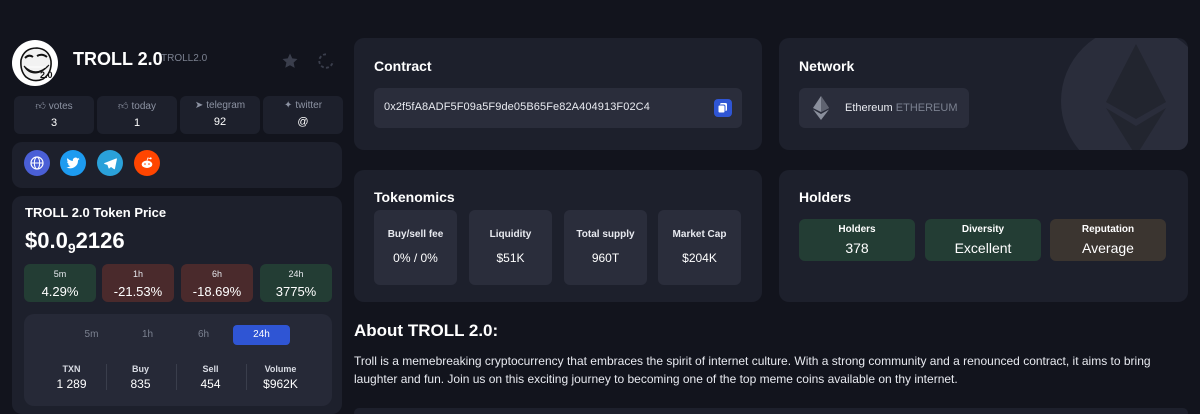  What do you see at coordinates (147, 335) in the screenshot?
I see `tab-1h: 1h` at bounding box center [147, 335].